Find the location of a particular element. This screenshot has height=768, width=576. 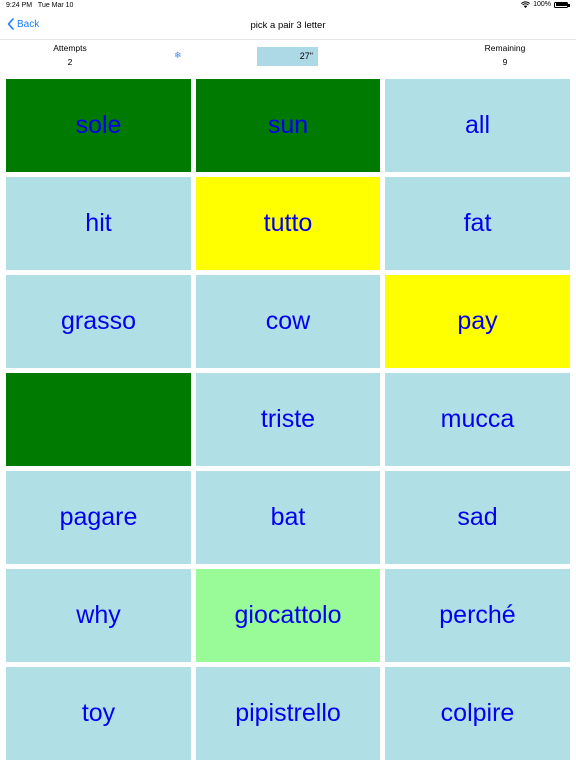

word-tile: sun is located at coordinates (288, 125).